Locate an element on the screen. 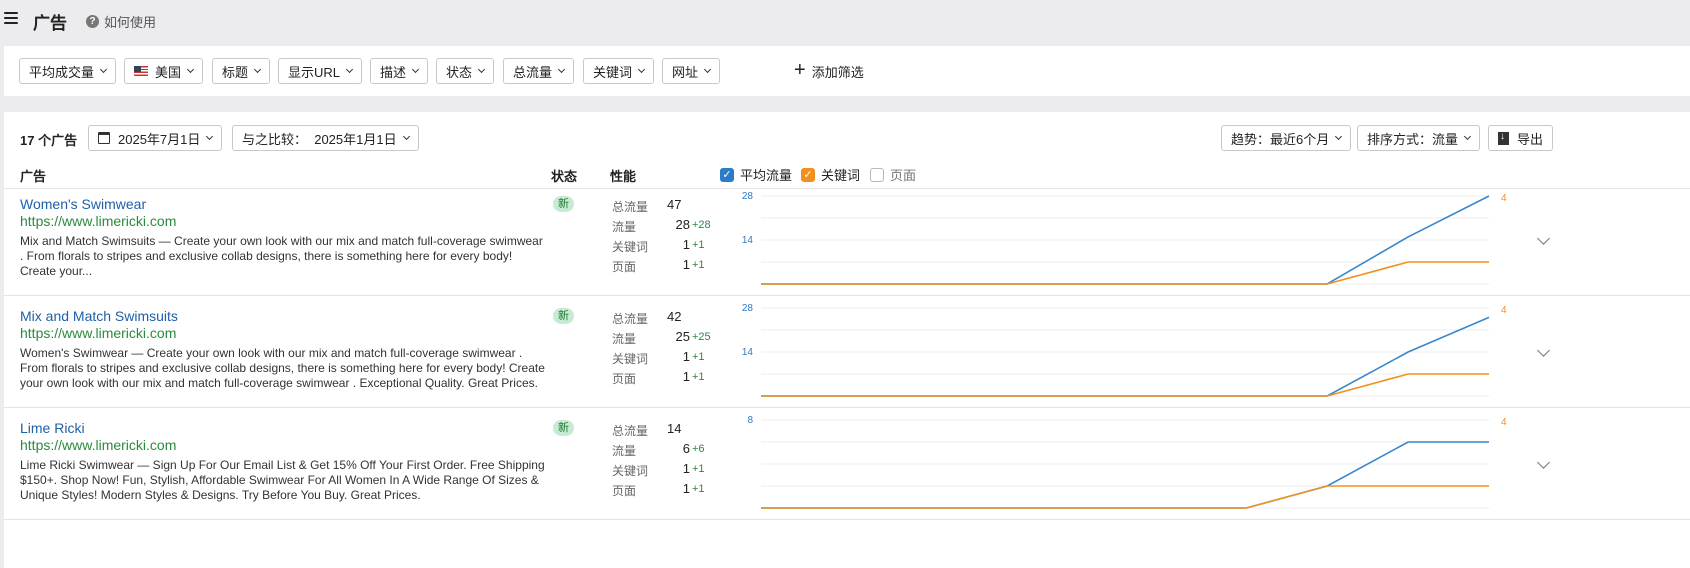 The image size is (1690, 568). help-icon: ? is located at coordinates (92, 21).